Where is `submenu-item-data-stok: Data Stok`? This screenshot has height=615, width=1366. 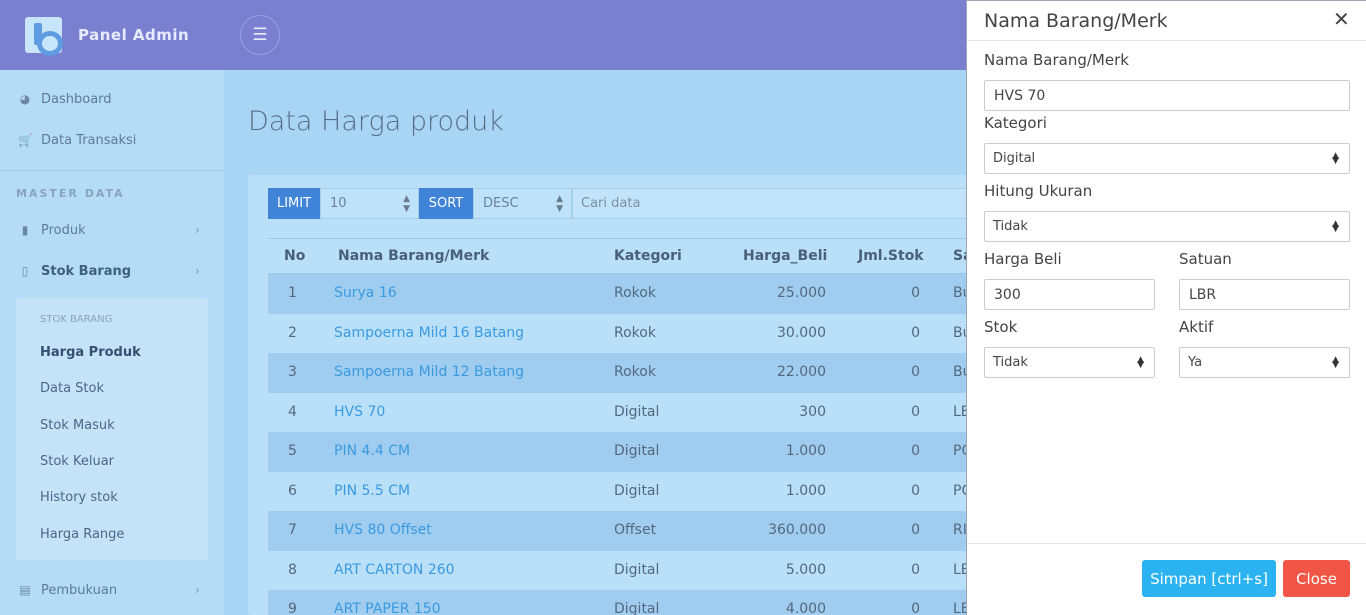 submenu-item-data-stok: Data Stok is located at coordinates (72, 388).